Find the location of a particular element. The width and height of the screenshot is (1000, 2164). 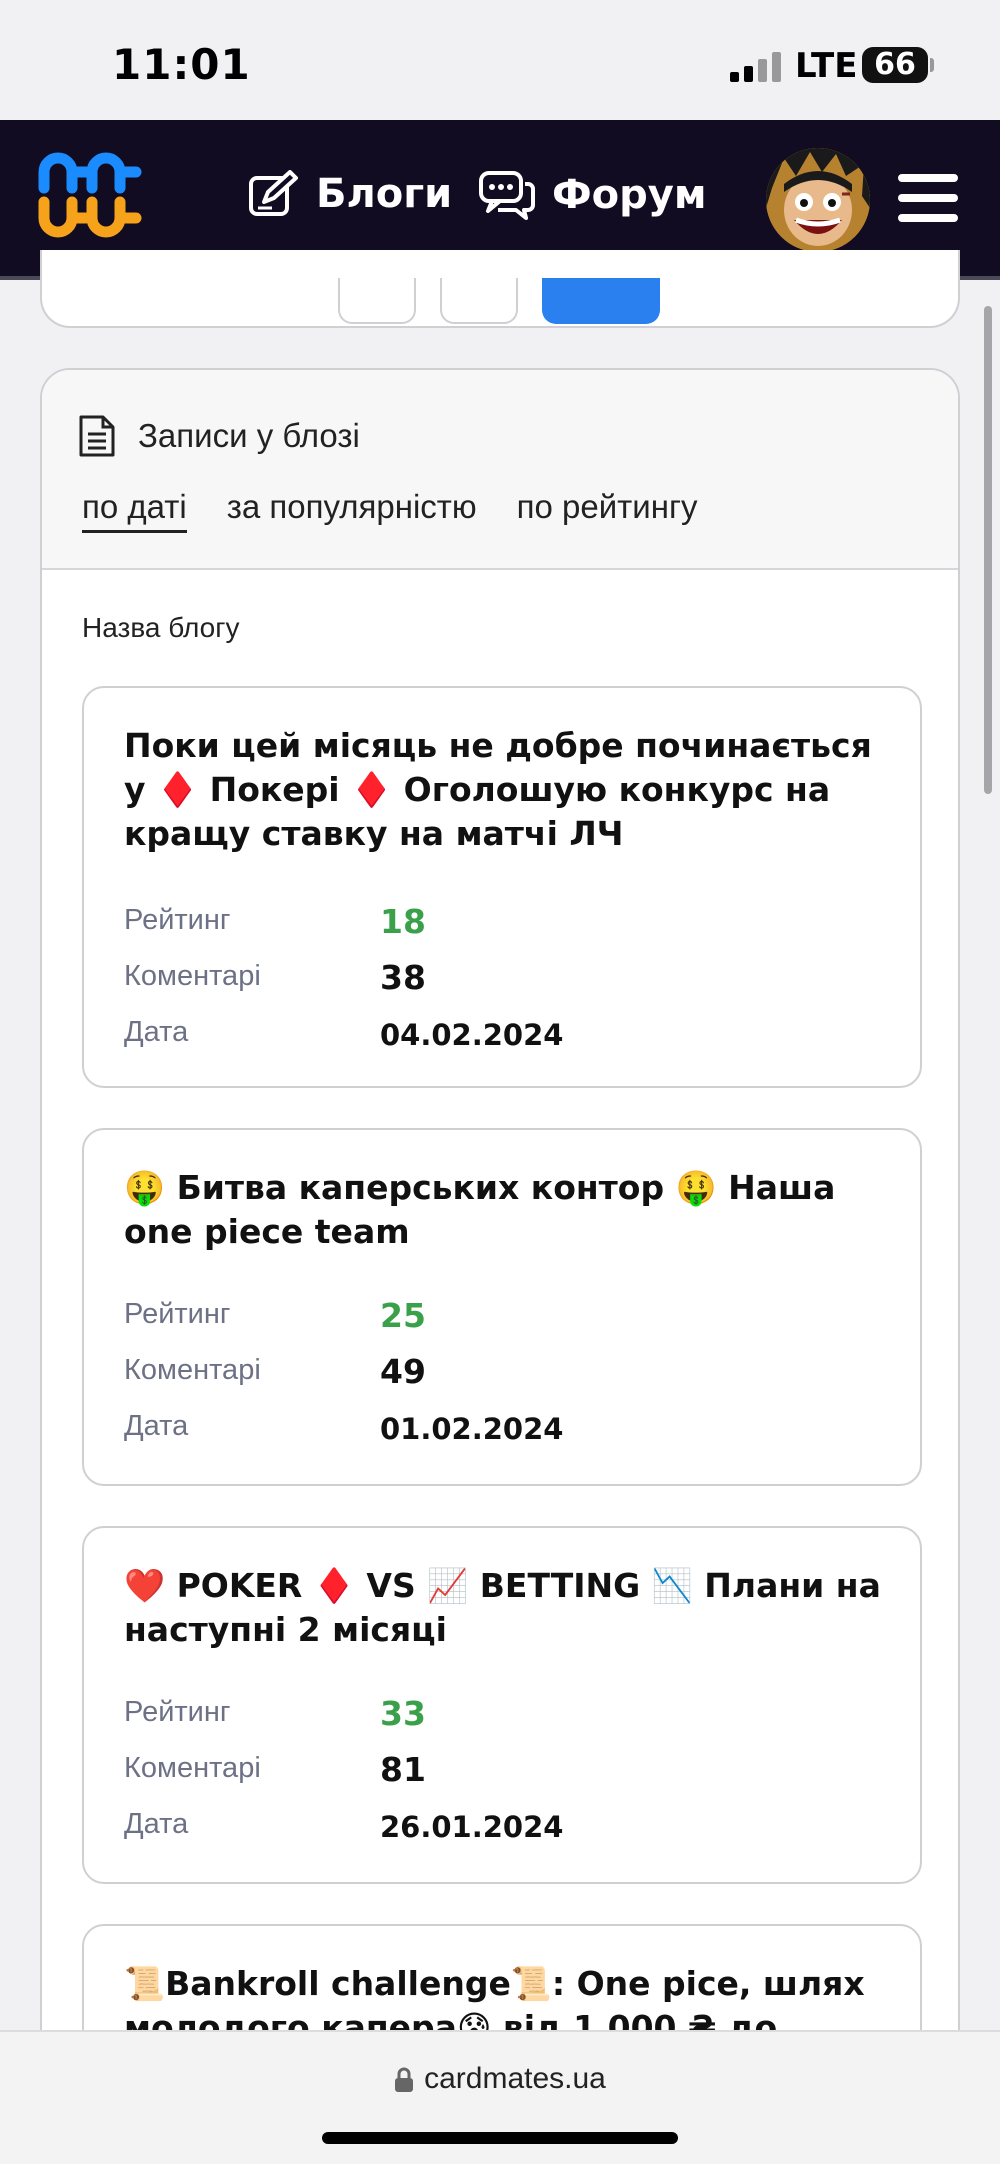

address-bar: cardmates.ua is located at coordinates (500, 2079).